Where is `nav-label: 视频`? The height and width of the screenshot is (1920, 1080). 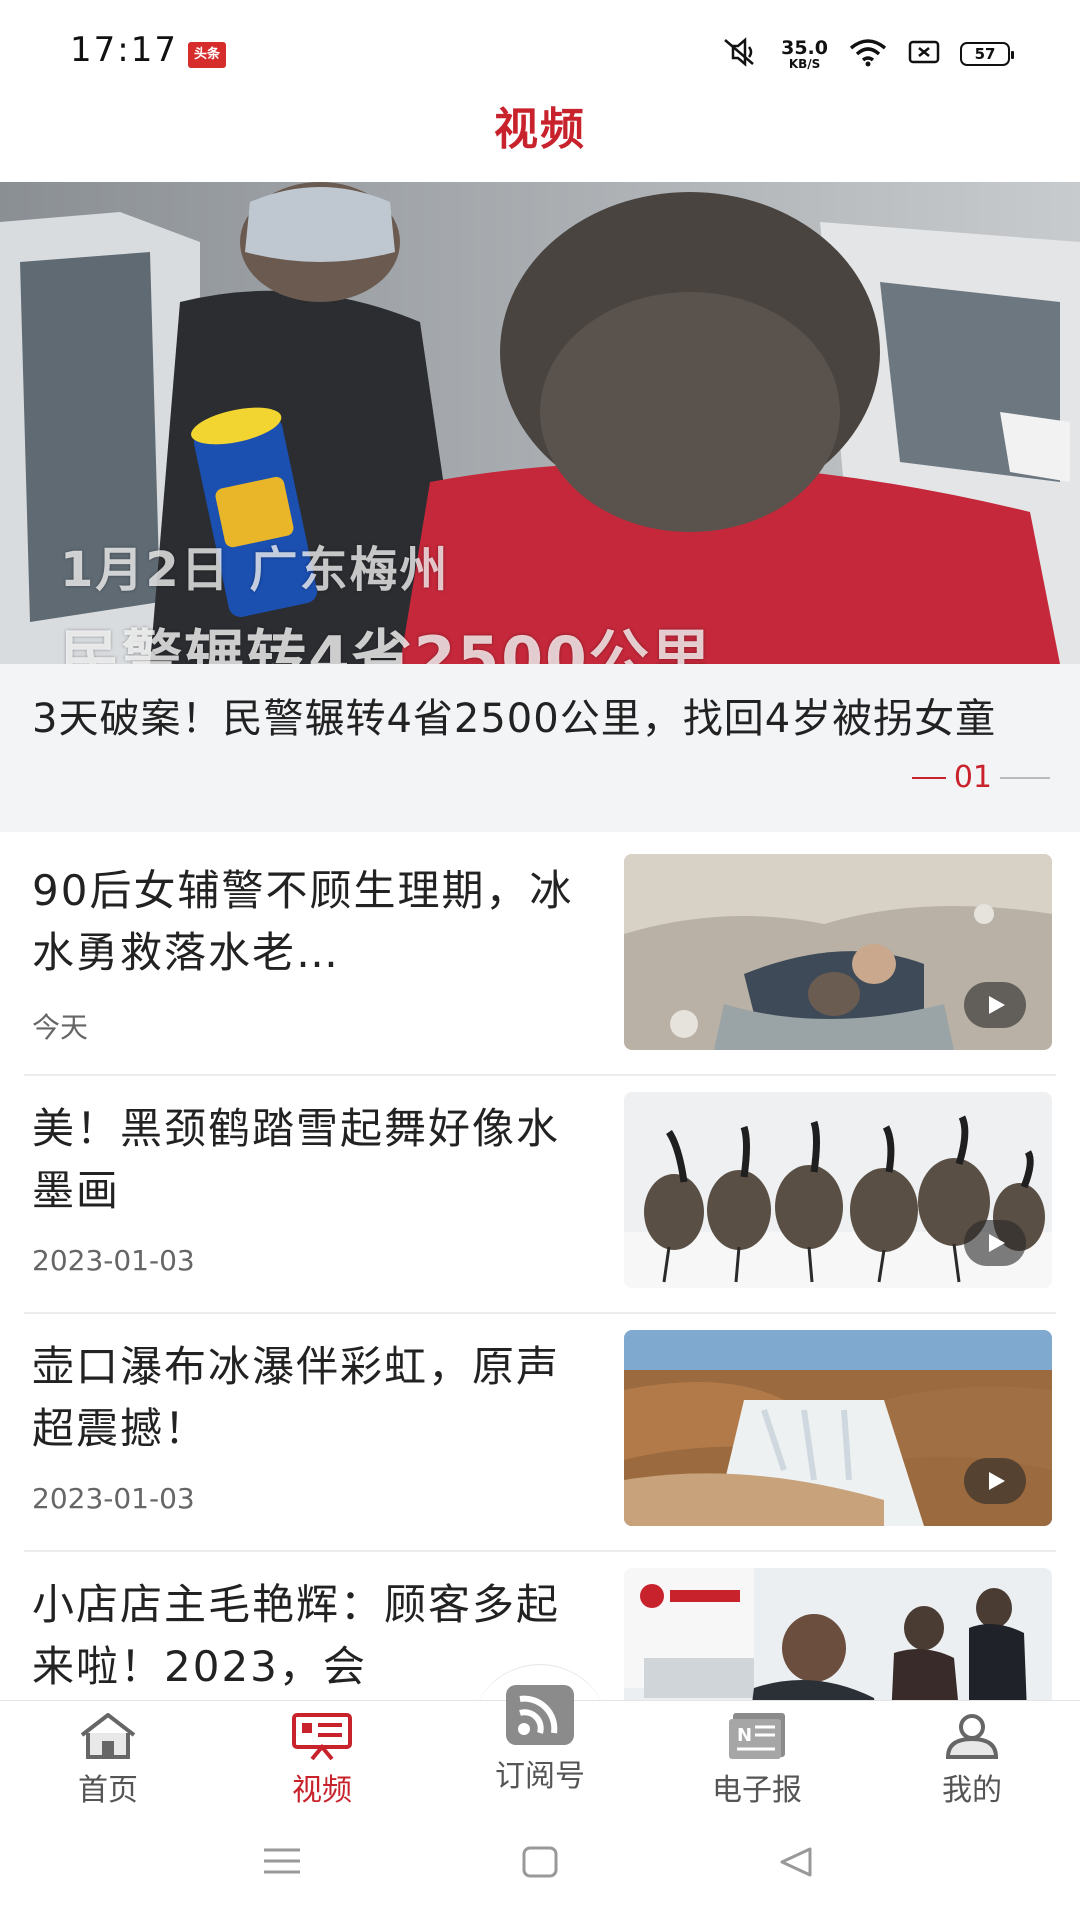
nav-label: 视频 is located at coordinates (322, 1790).